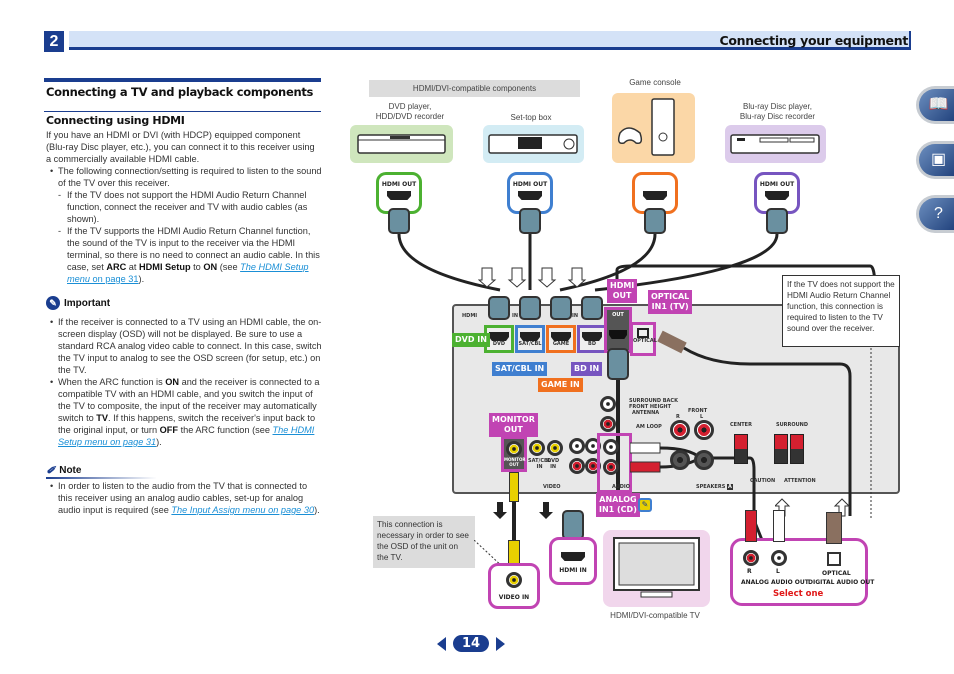 This screenshot has height=674, width=954. I want to click on tag-satcbl-in: SAT/CBL IN, so click(520, 369).